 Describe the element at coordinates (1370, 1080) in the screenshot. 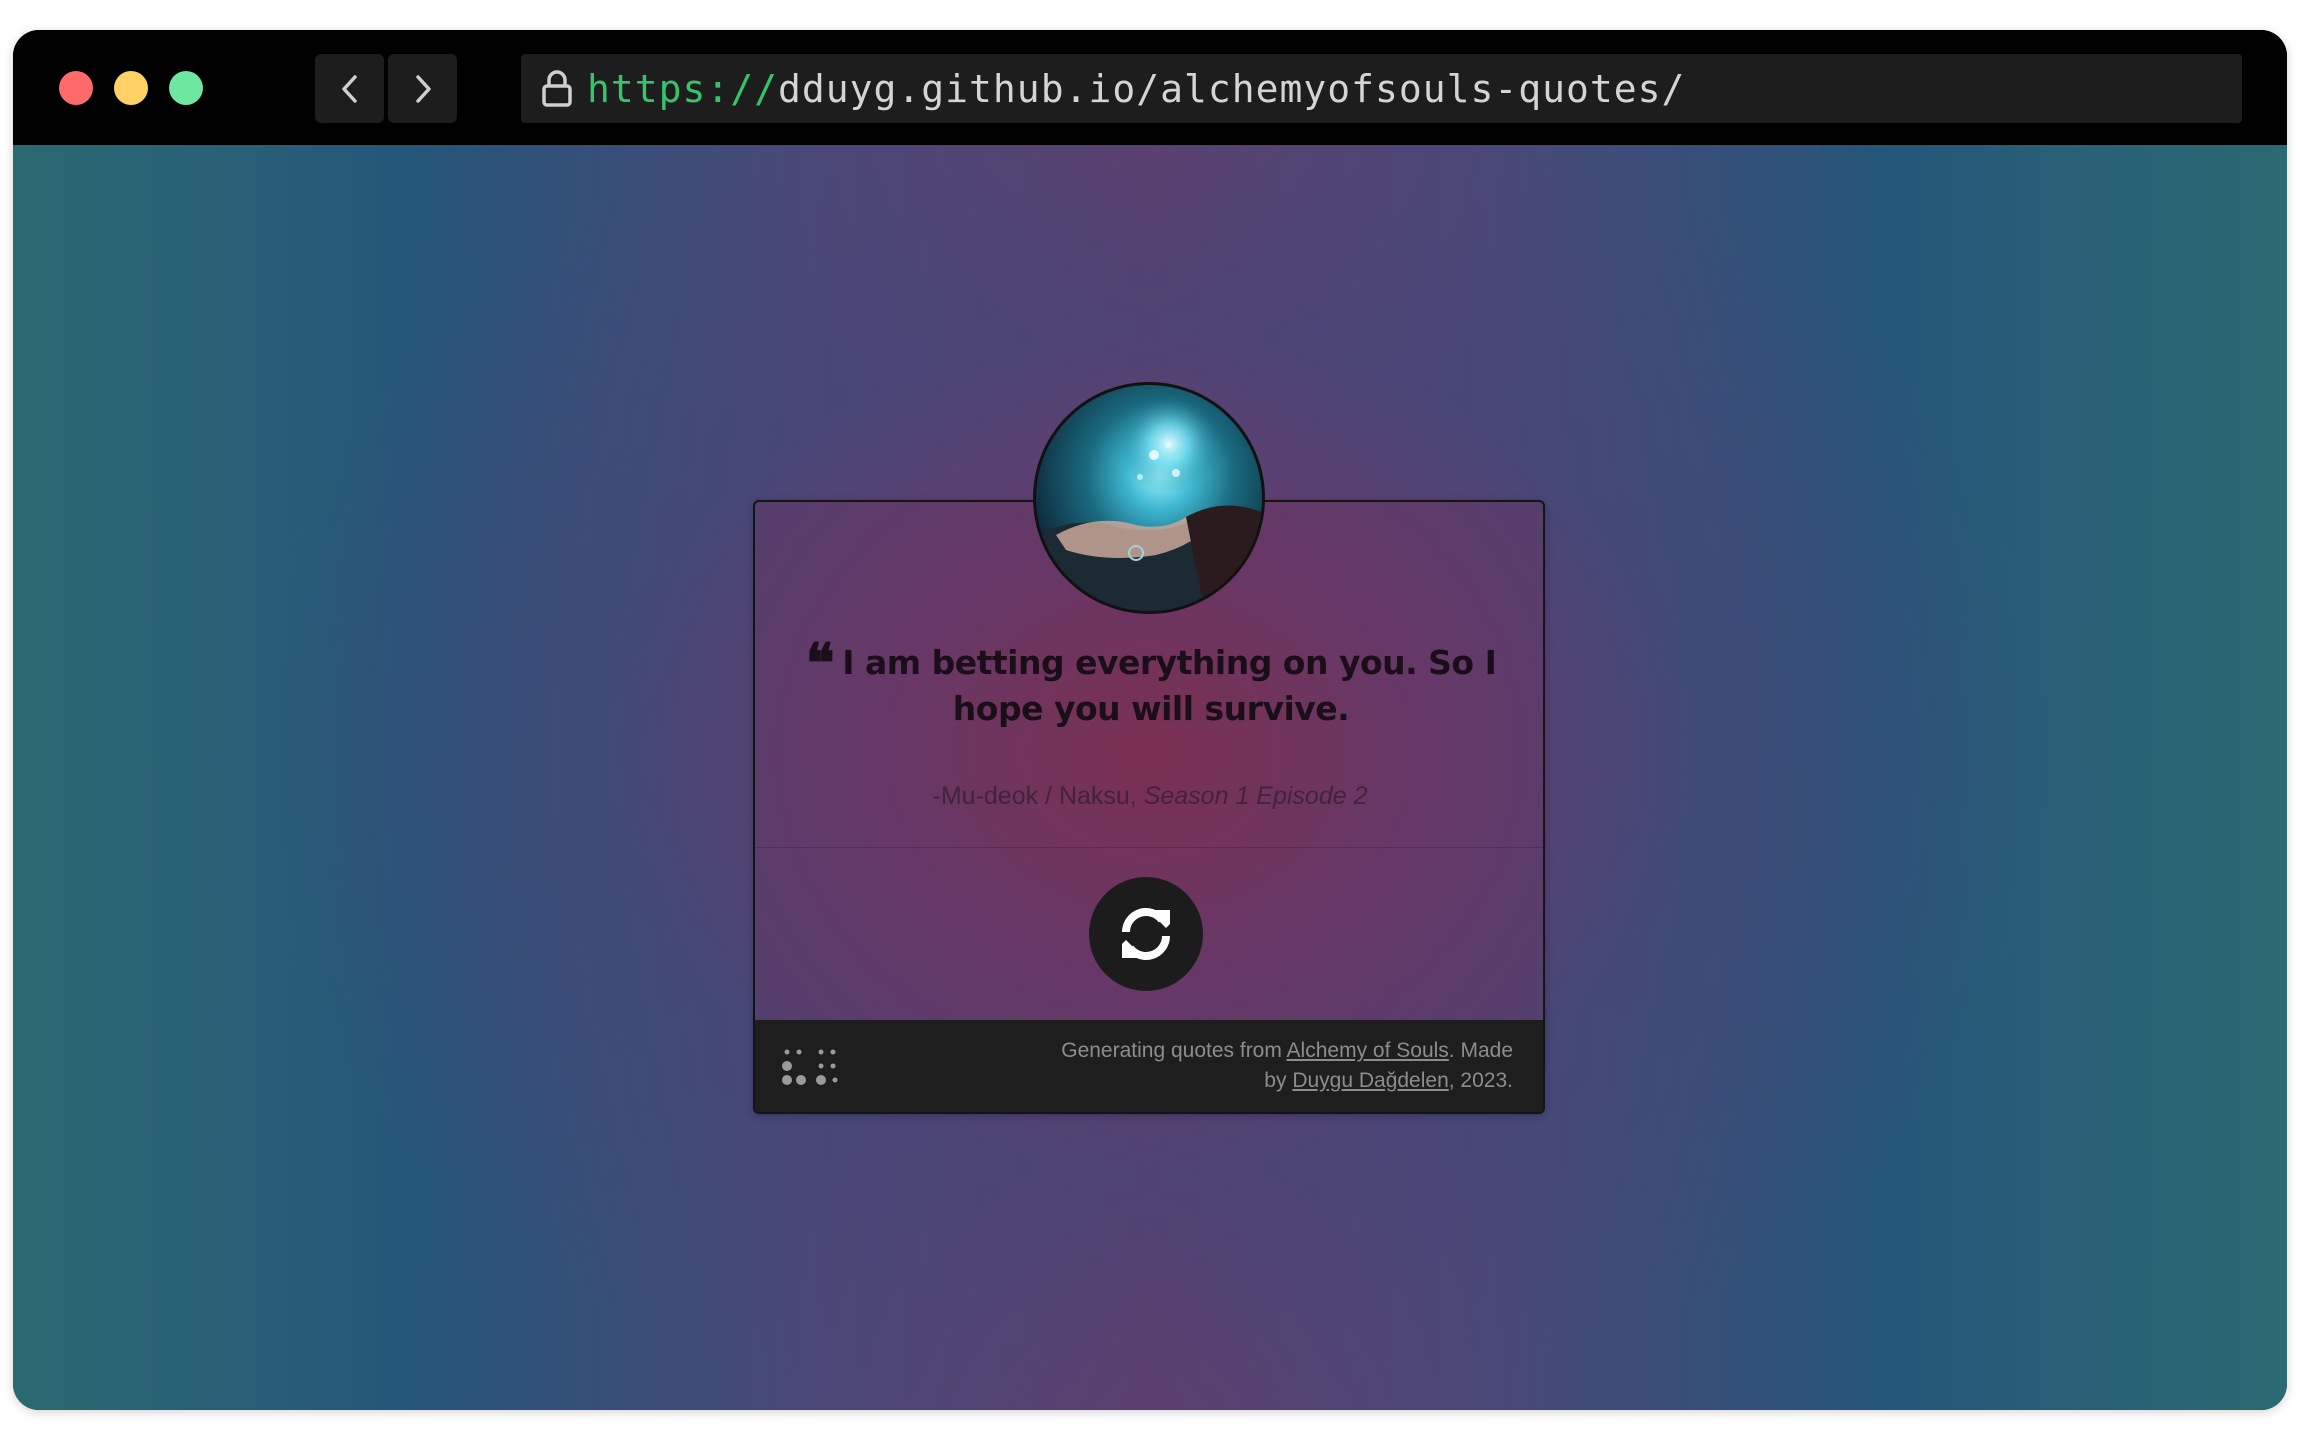

I see `author-link: Duygu Dağdelen` at that location.